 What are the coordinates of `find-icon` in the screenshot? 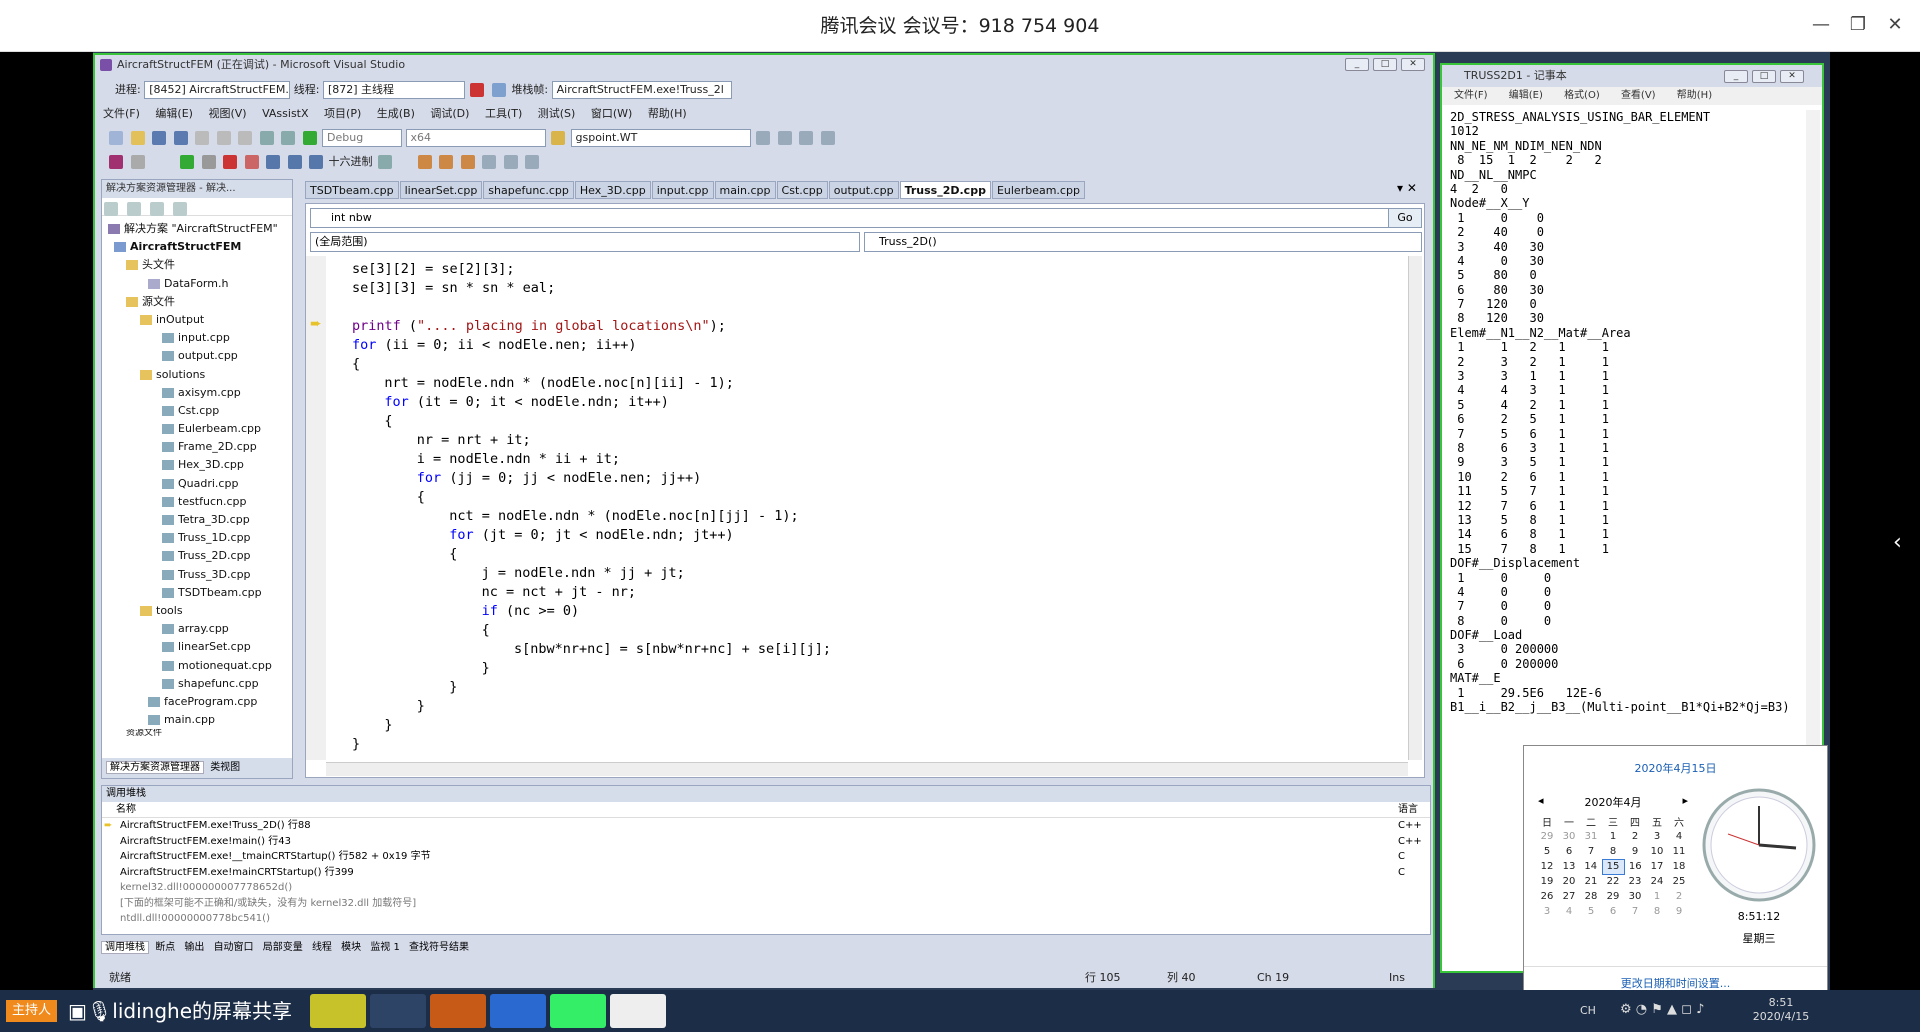 It's located at (558, 138).